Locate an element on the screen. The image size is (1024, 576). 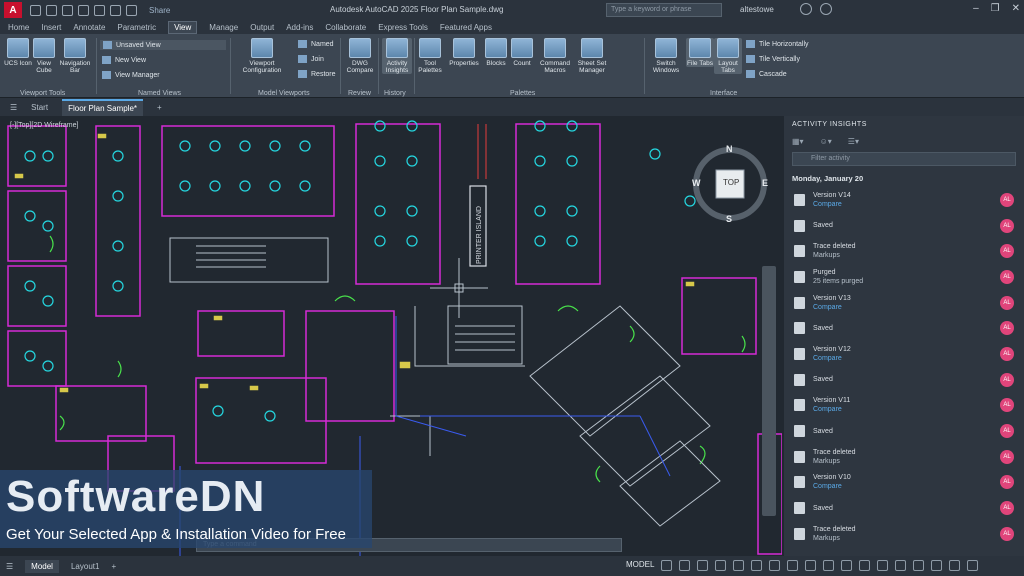
properties-button: Properties is located at coordinates (464, 52).